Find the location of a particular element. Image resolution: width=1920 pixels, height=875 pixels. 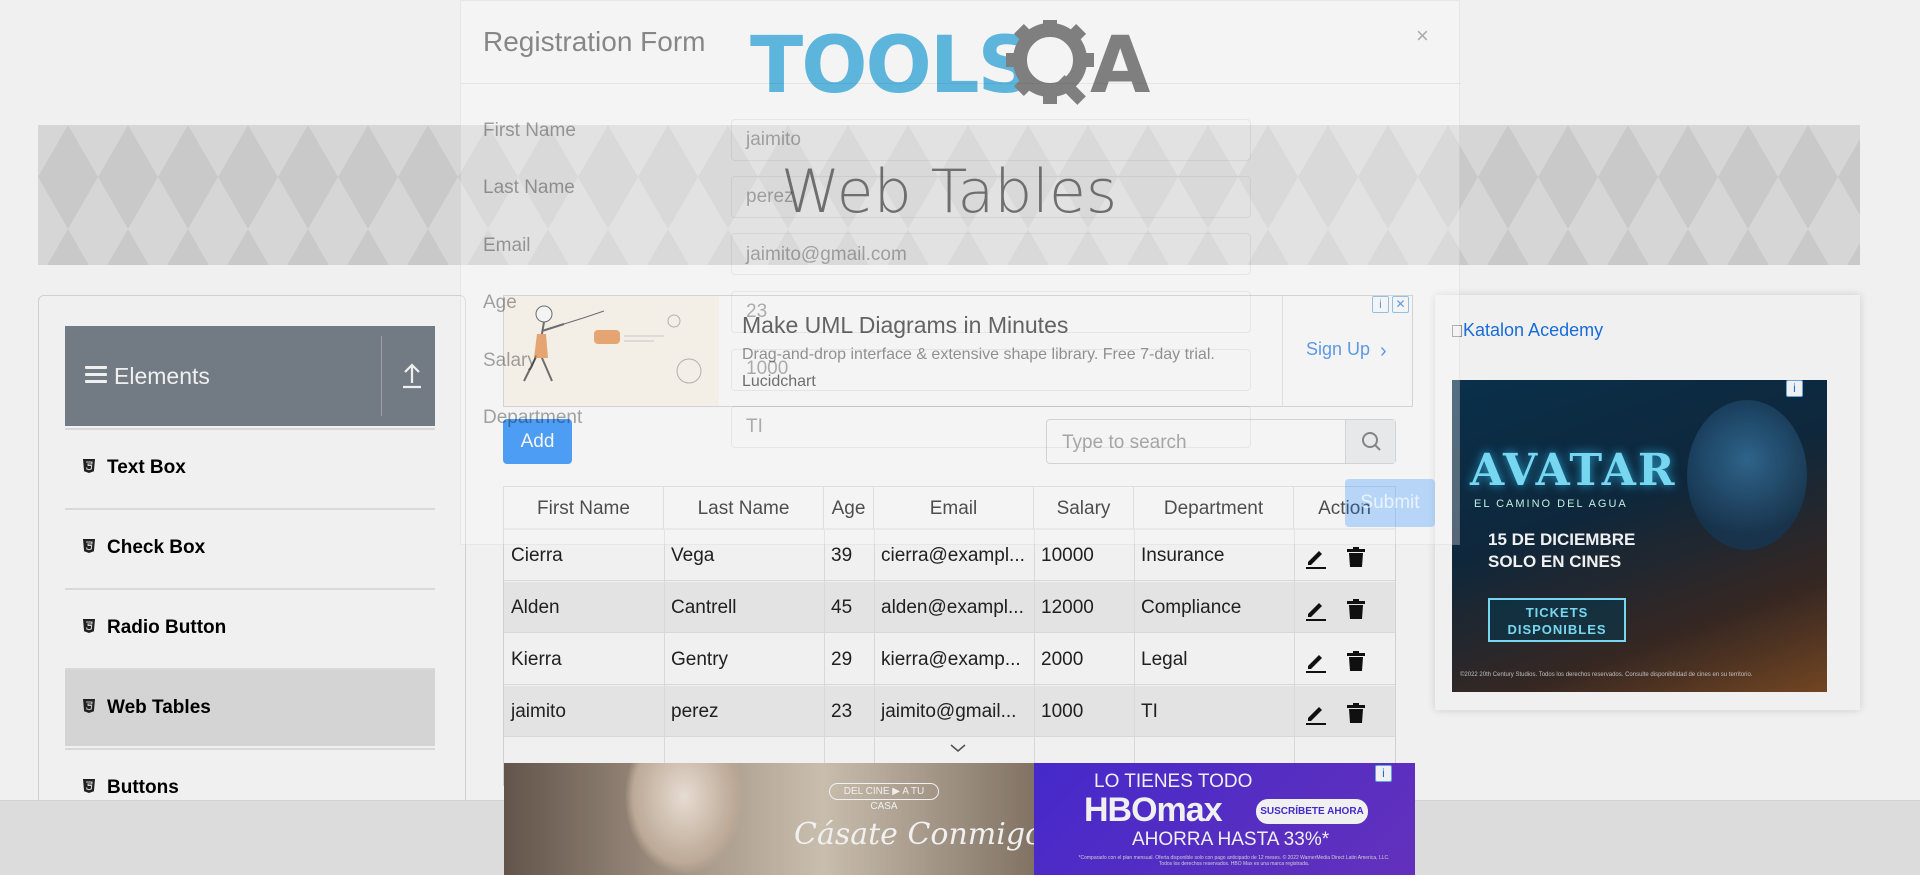

age-field is located at coordinates (991, 312).